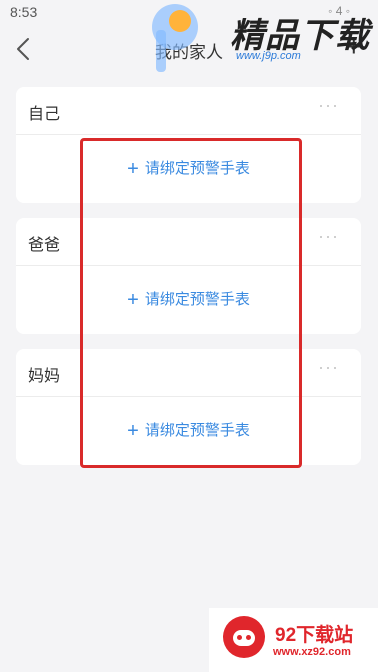 The width and height of the screenshot is (378, 672). What do you see at coordinates (260, 38) in the screenshot?
I see `watermark-top: 精品下载 www.j9p.com` at bounding box center [260, 38].